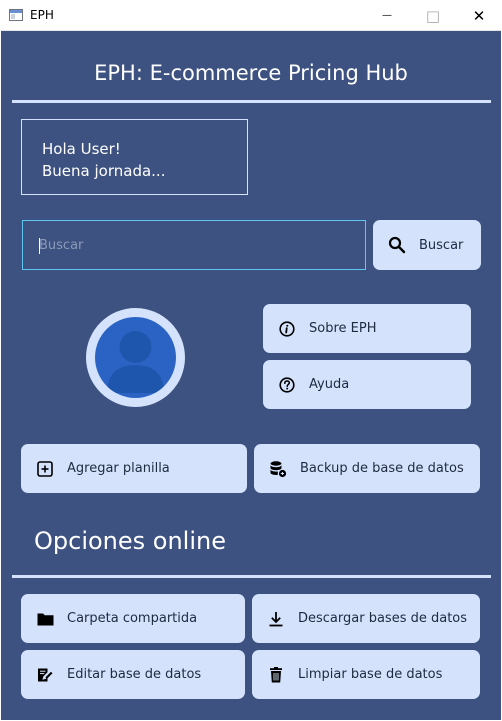 The width and height of the screenshot is (502, 721). What do you see at coordinates (16, 15) in the screenshot?
I see `app-window-icon` at bounding box center [16, 15].